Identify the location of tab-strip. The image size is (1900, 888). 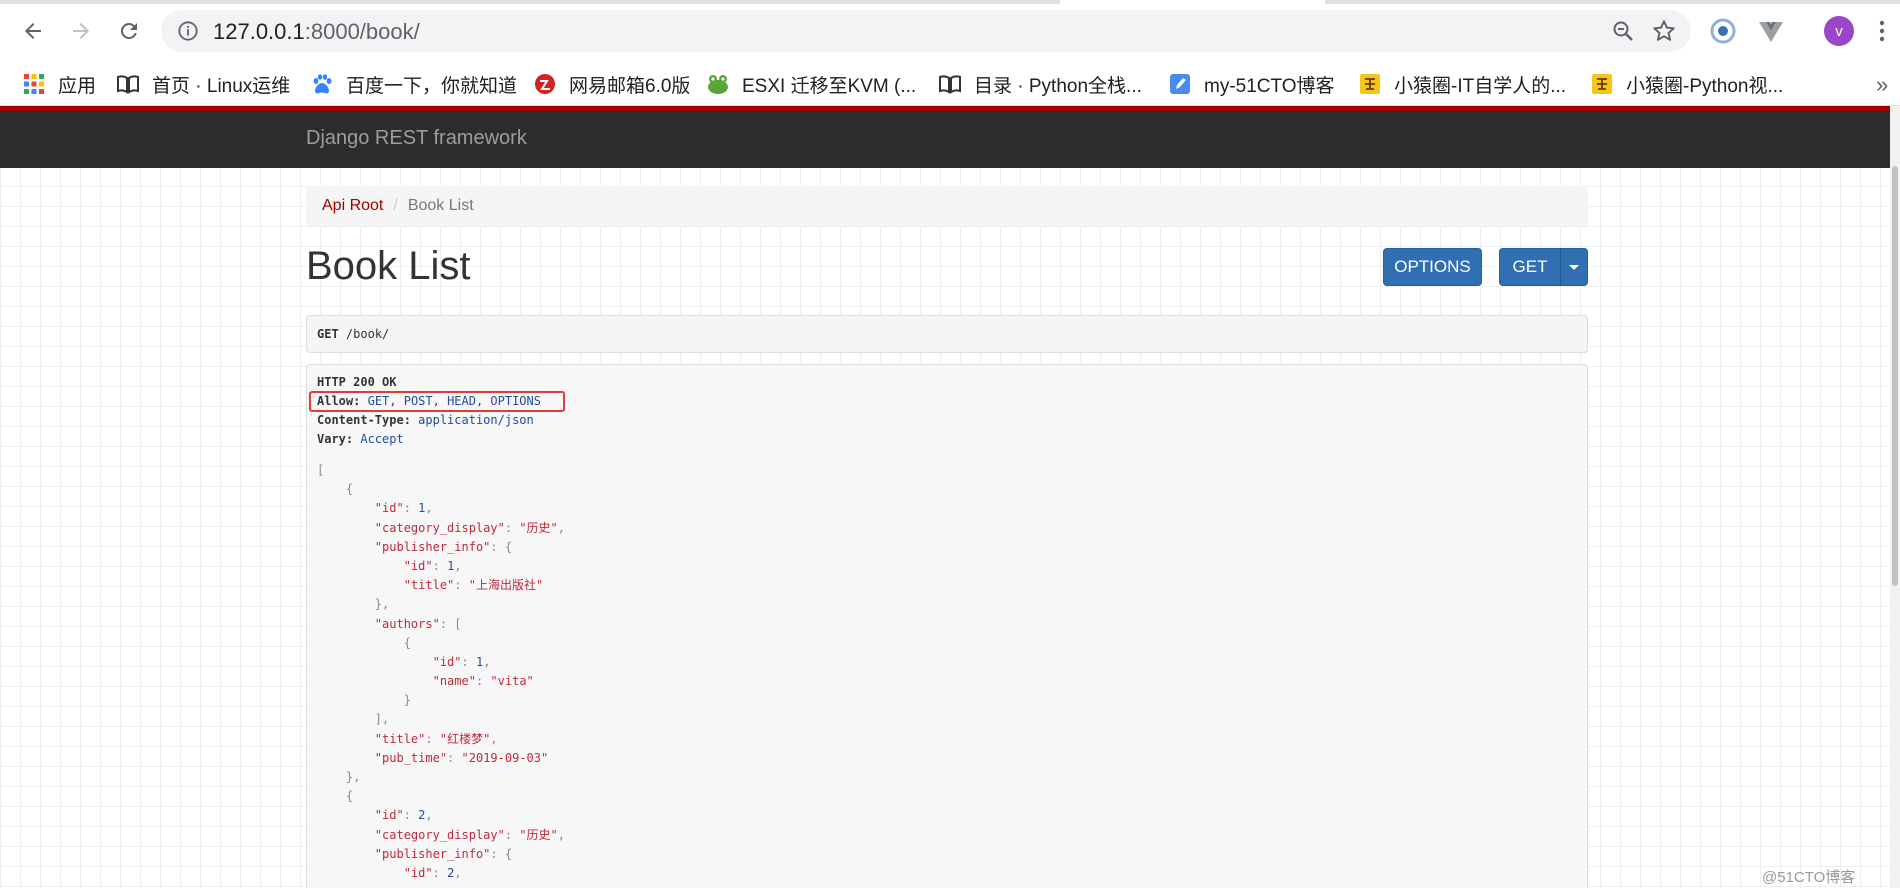
(950, 2).